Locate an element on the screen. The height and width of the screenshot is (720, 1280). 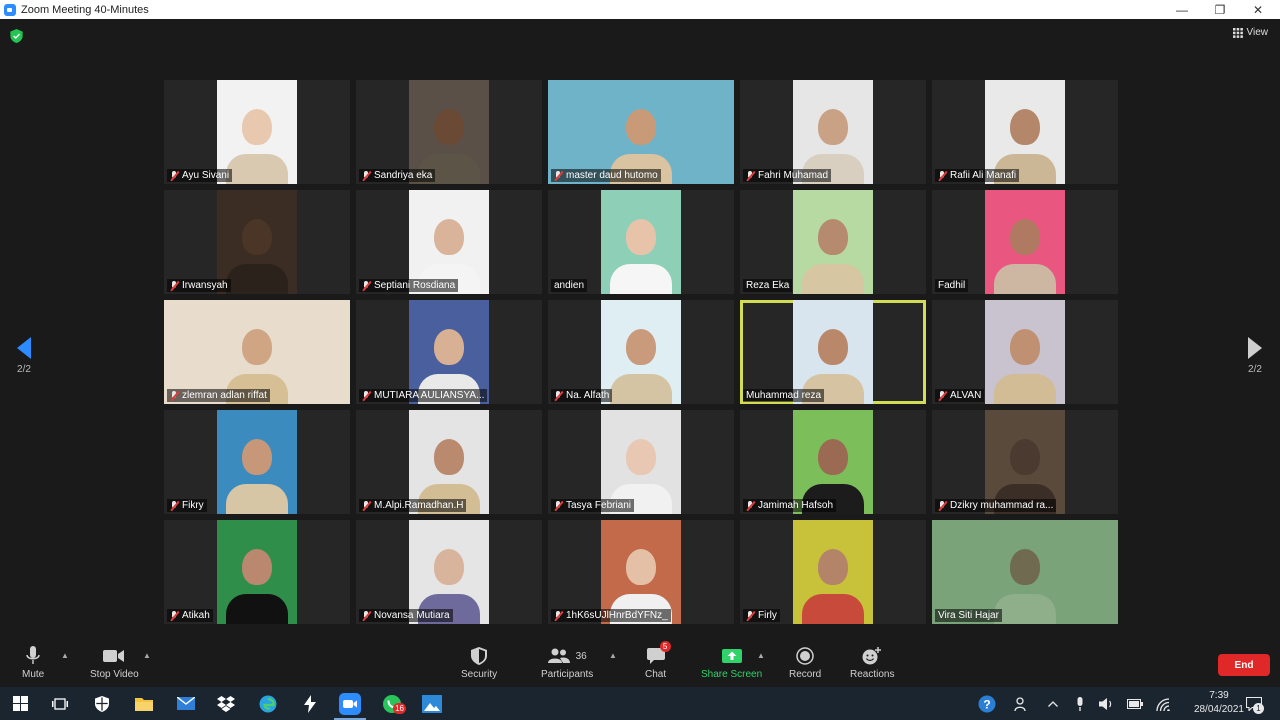
participant-name: Irwansyah is located at coordinates (205, 285).